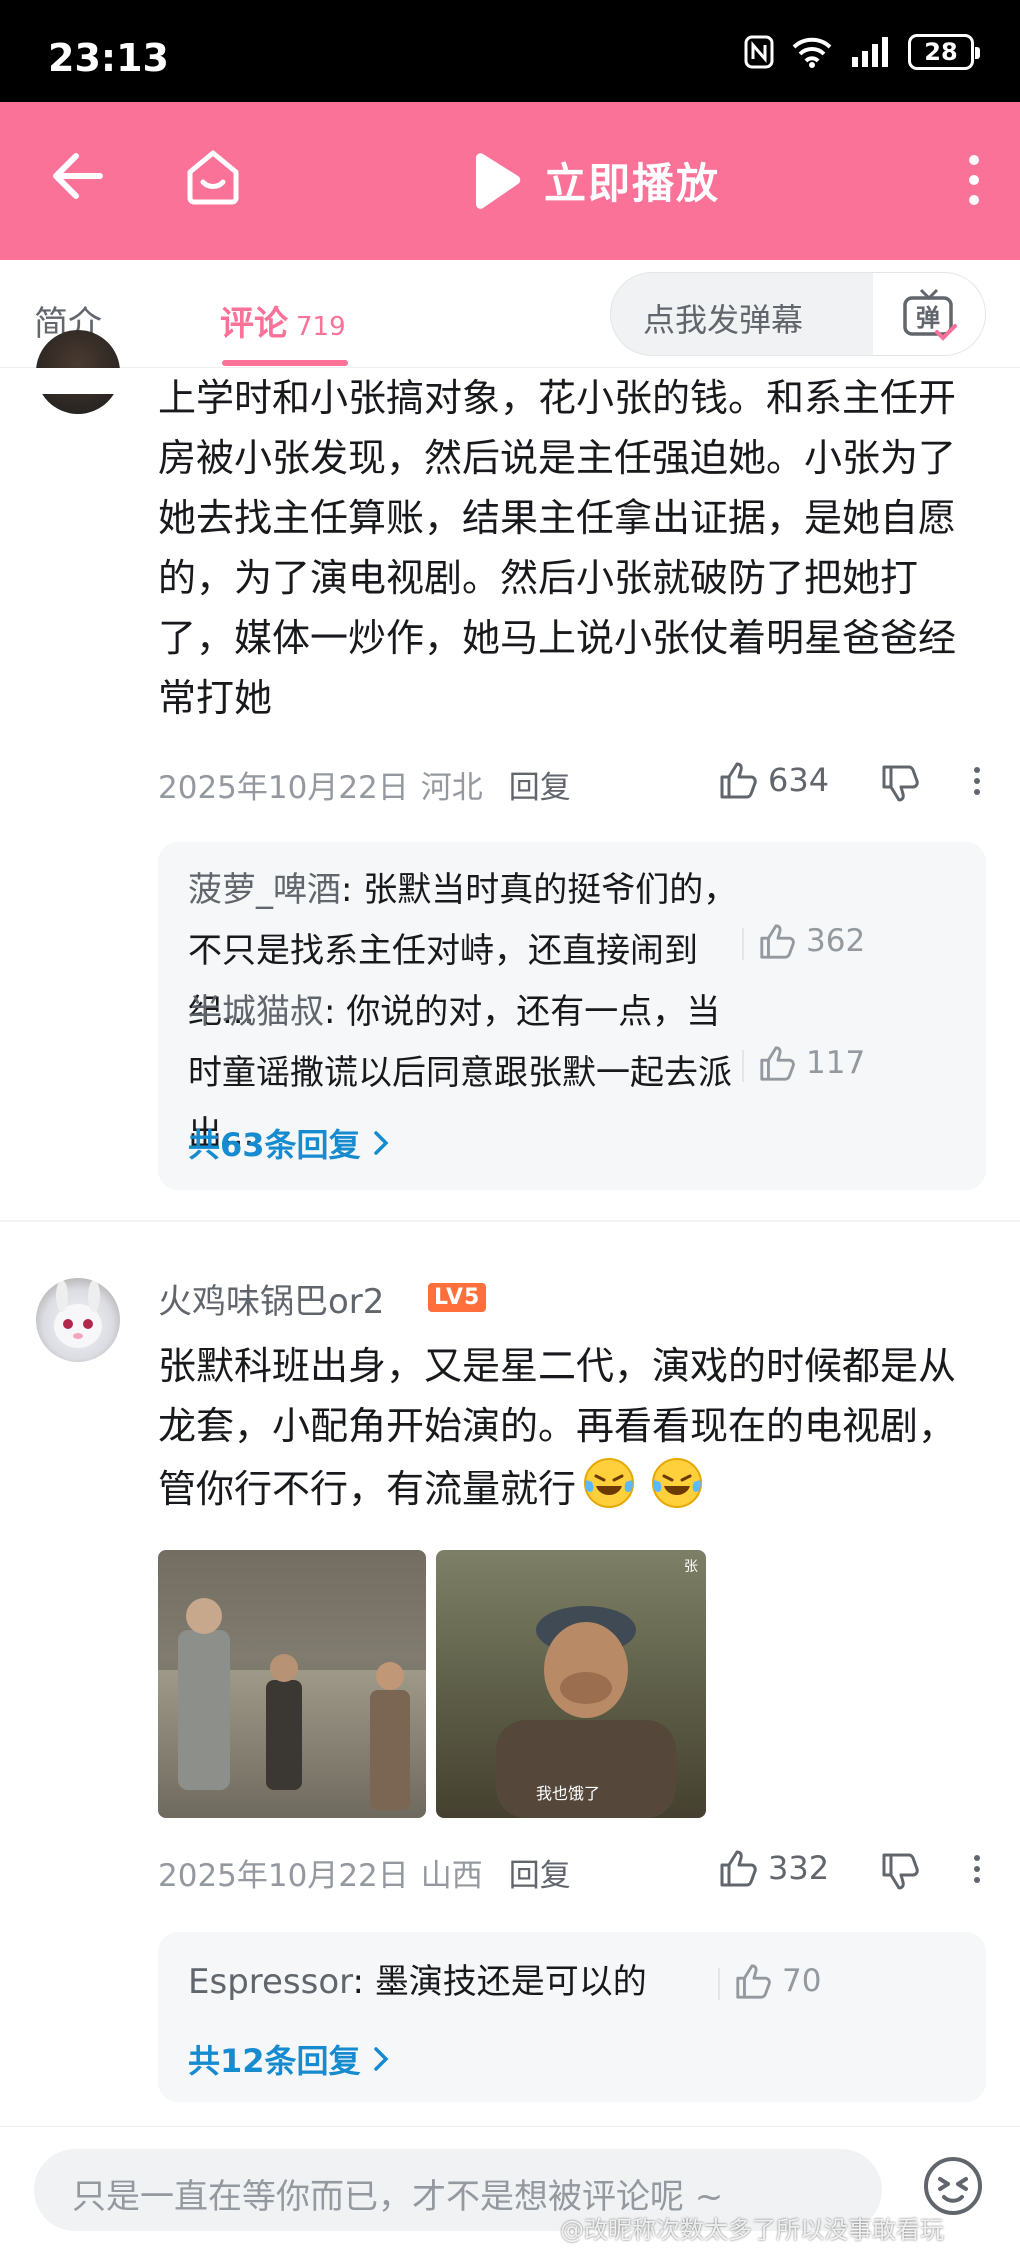  I want to click on active-tab-indicator, so click(285, 363).